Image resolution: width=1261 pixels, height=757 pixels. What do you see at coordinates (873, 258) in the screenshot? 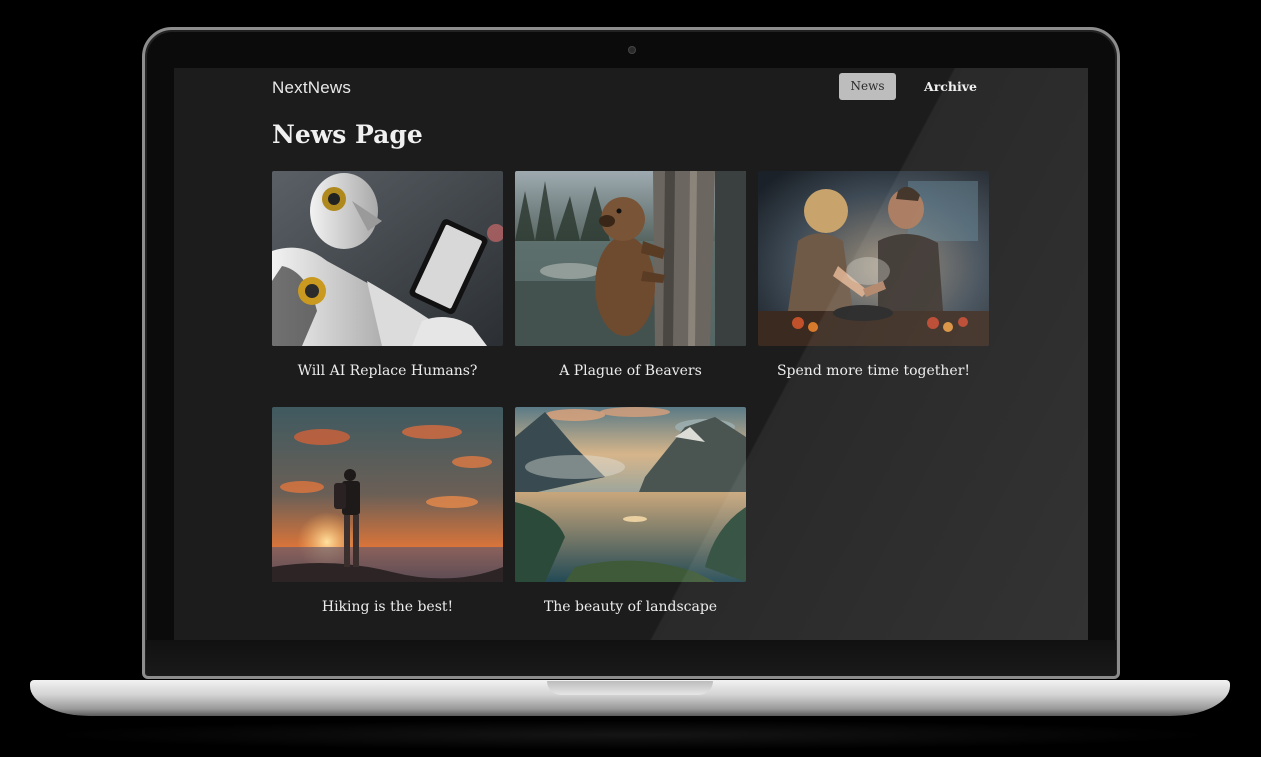
I see `couple-cooking-image` at bounding box center [873, 258].